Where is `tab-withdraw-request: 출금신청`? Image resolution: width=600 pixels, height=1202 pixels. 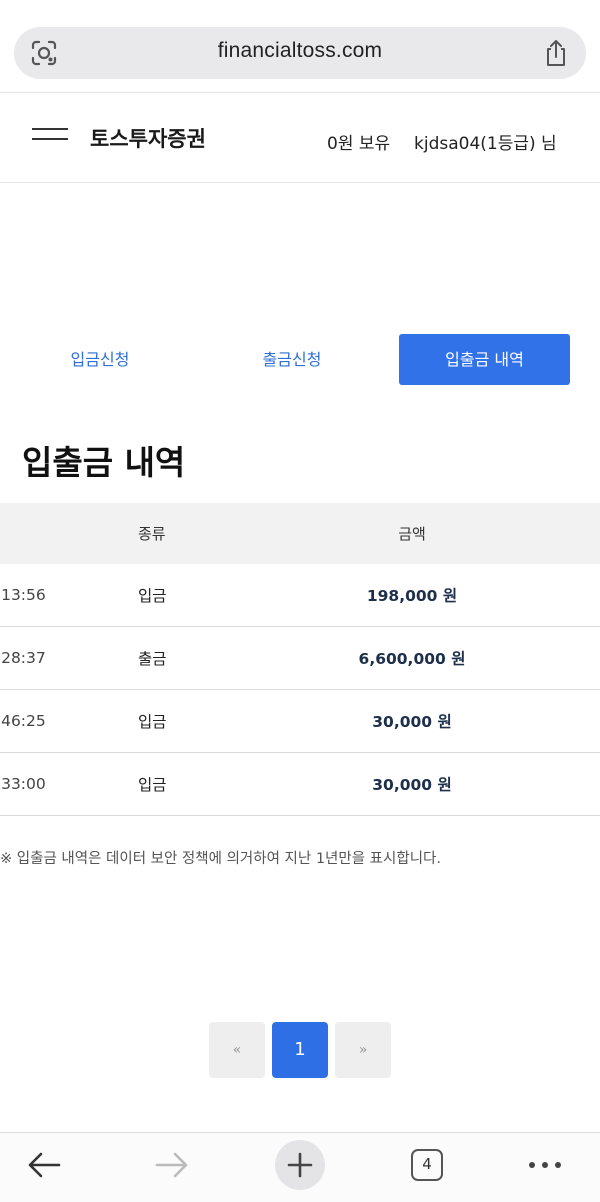
tab-withdraw-request: 출금신청 is located at coordinates (292, 359).